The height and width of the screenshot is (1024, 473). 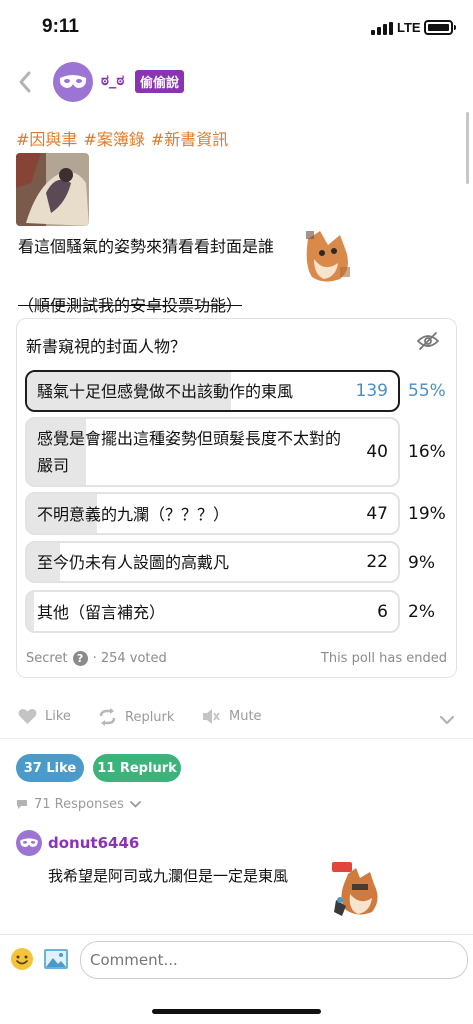 What do you see at coordinates (31, 611) in the screenshot?
I see `poll-option-bar` at bounding box center [31, 611].